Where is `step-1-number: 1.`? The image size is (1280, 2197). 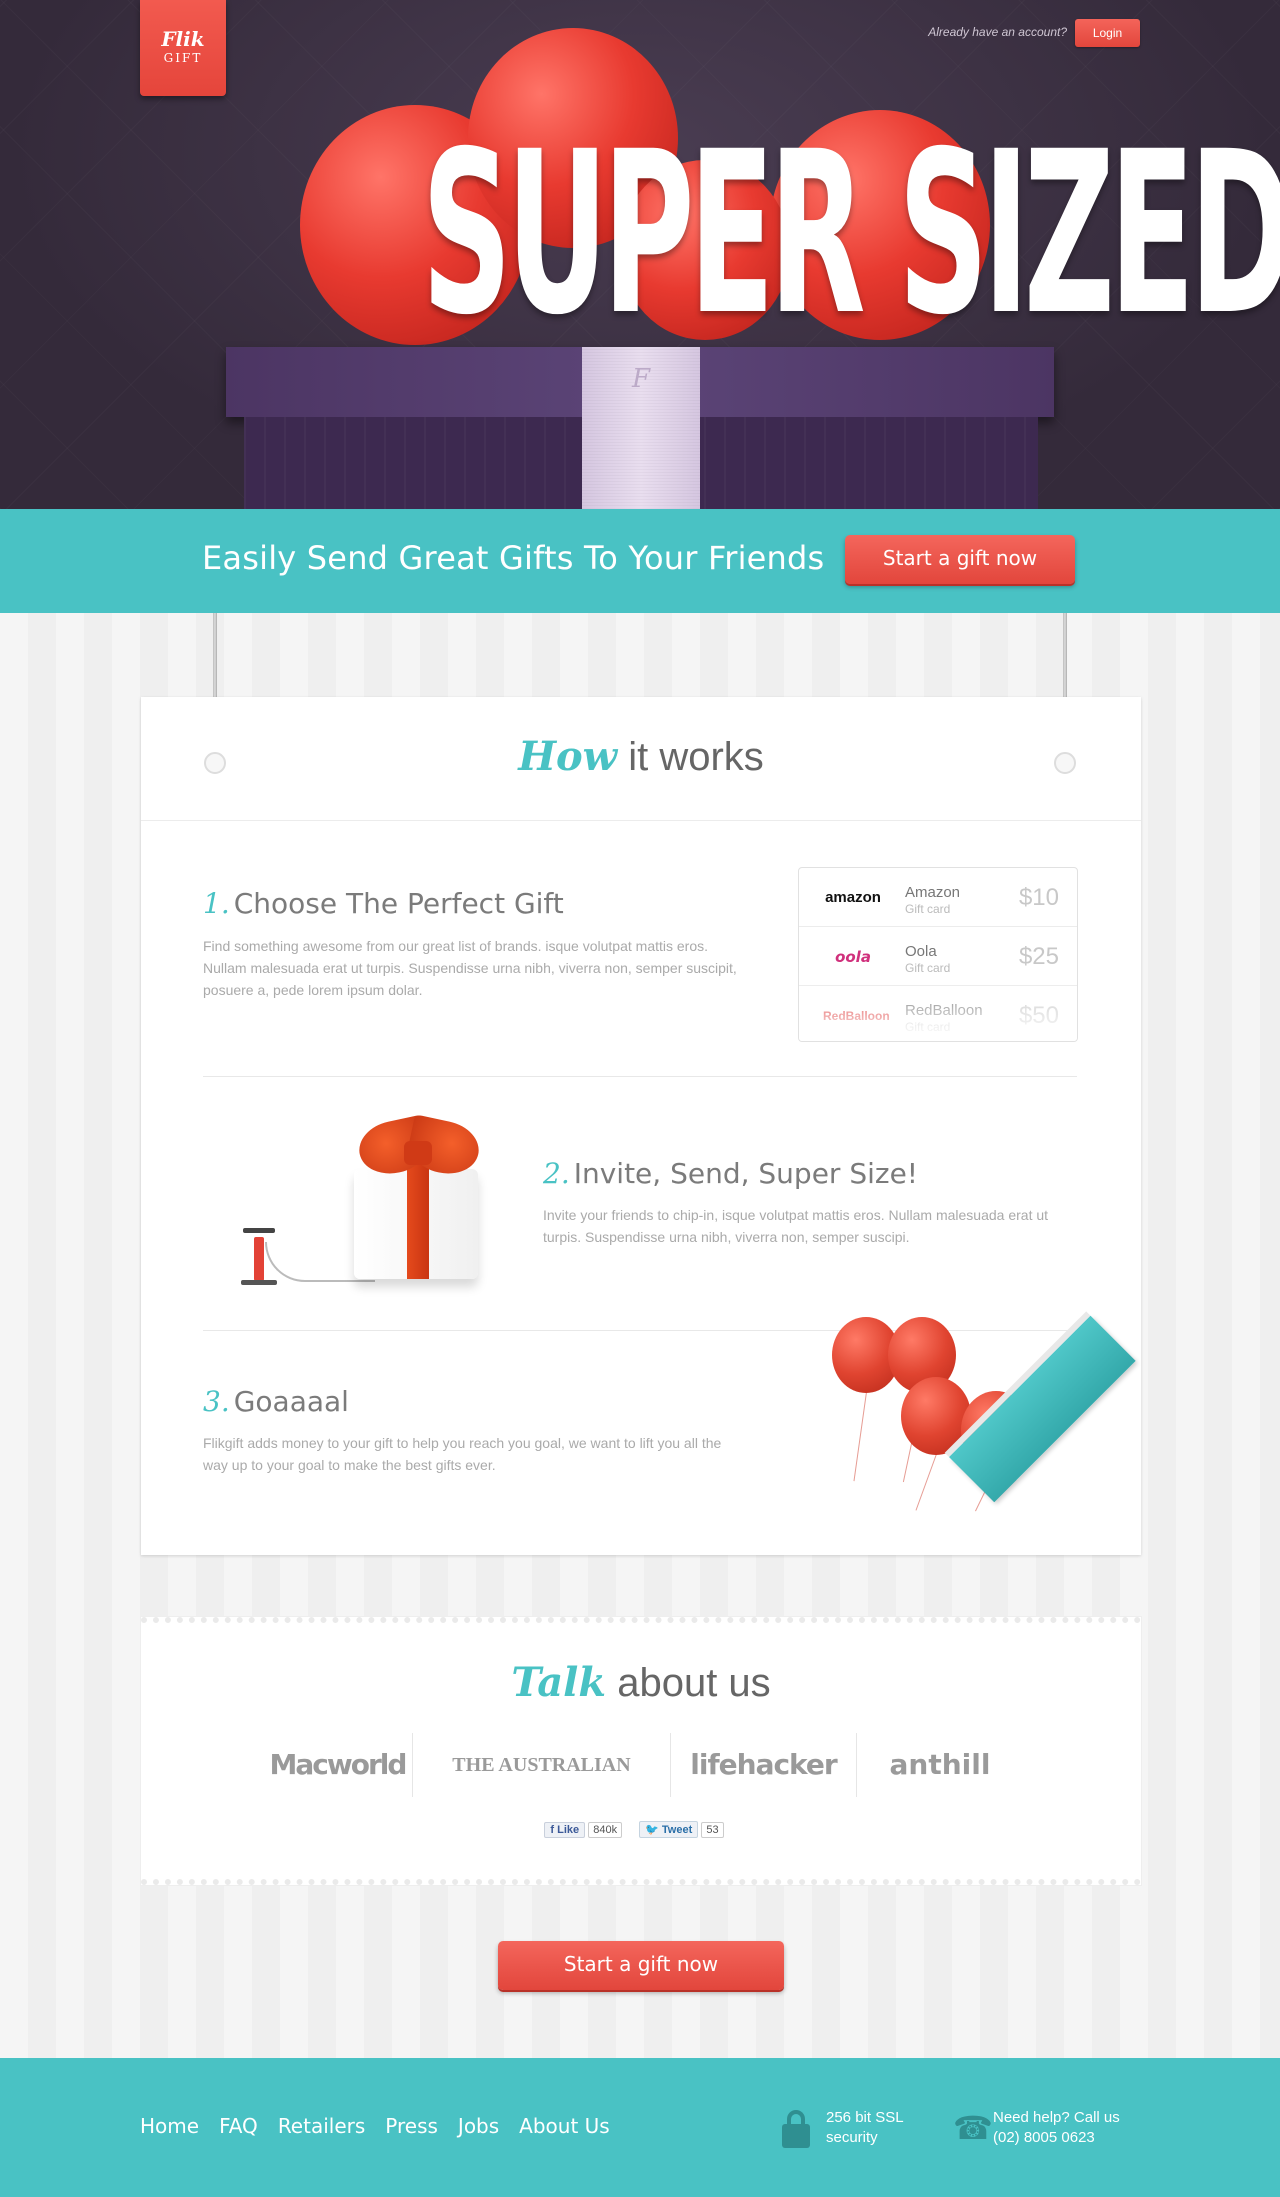
step-1-number: 1. is located at coordinates (216, 903).